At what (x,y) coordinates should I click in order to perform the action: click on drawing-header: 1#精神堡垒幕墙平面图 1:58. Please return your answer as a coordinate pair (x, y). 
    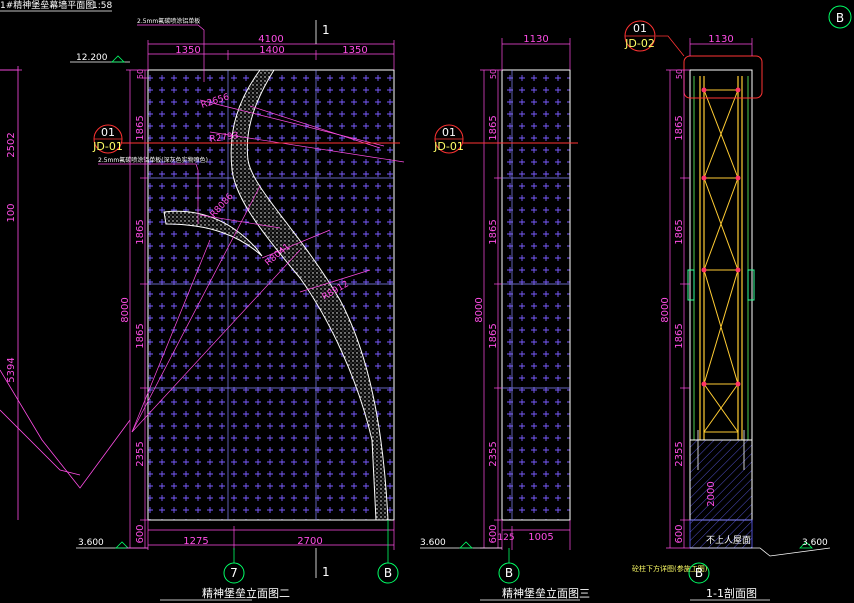
    Looking at the image, I should click on (56, 6).